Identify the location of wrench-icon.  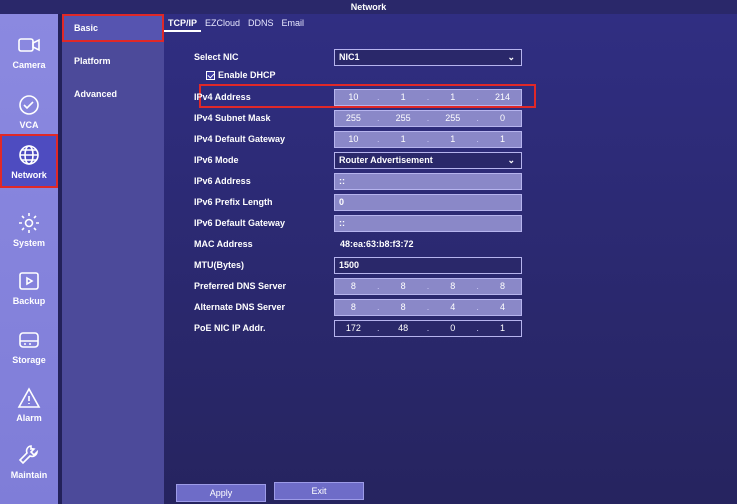
(28, 454).